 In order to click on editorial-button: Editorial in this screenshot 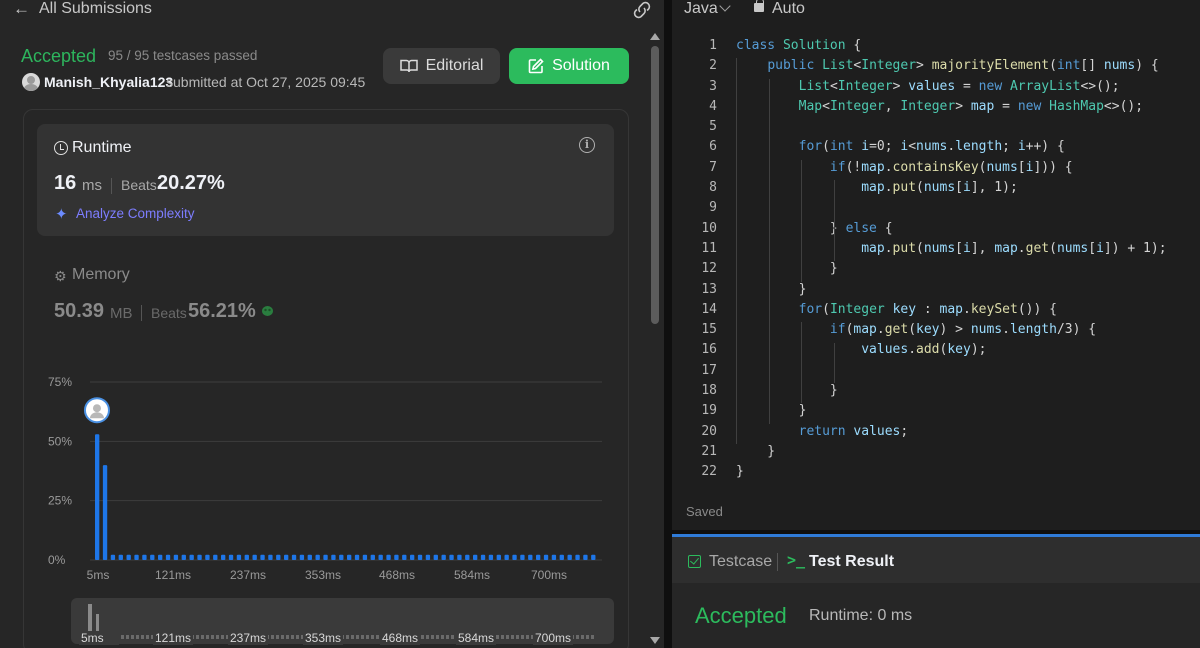, I will do `click(441, 66)`.